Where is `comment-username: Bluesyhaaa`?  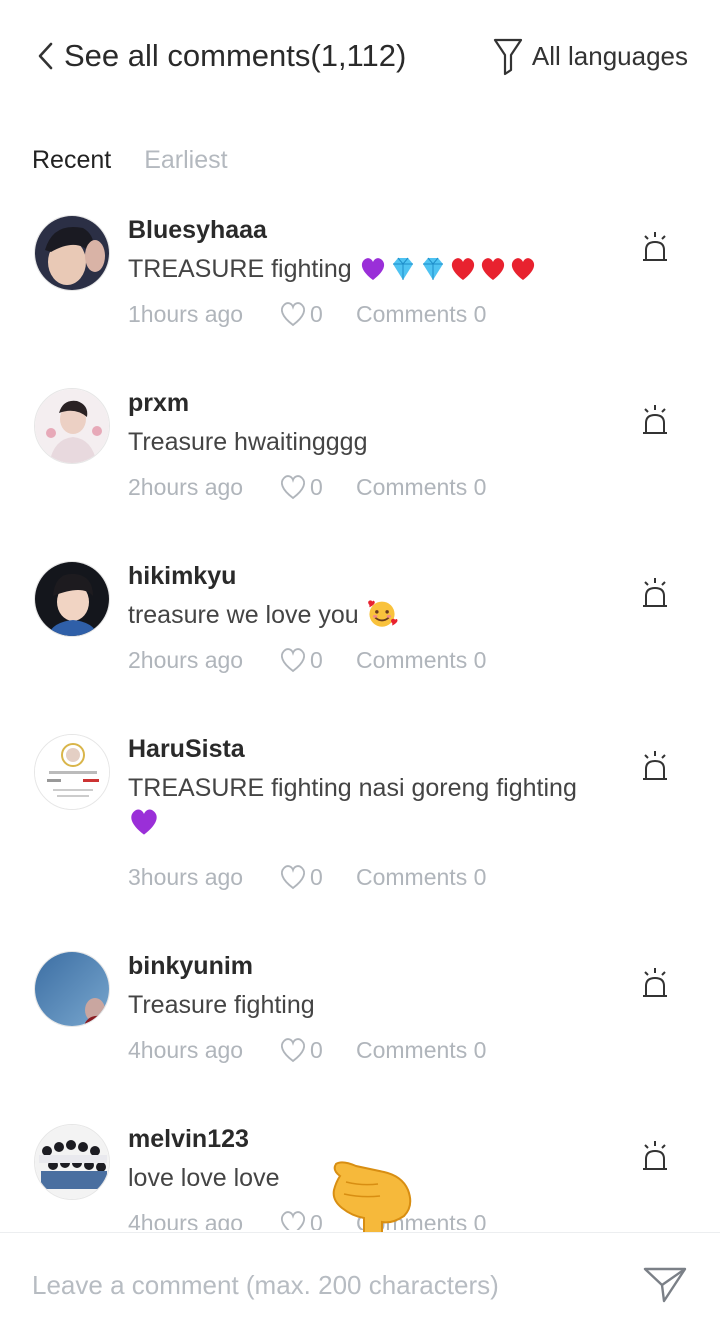
comment-username: Bluesyhaaa is located at coordinates (197, 230).